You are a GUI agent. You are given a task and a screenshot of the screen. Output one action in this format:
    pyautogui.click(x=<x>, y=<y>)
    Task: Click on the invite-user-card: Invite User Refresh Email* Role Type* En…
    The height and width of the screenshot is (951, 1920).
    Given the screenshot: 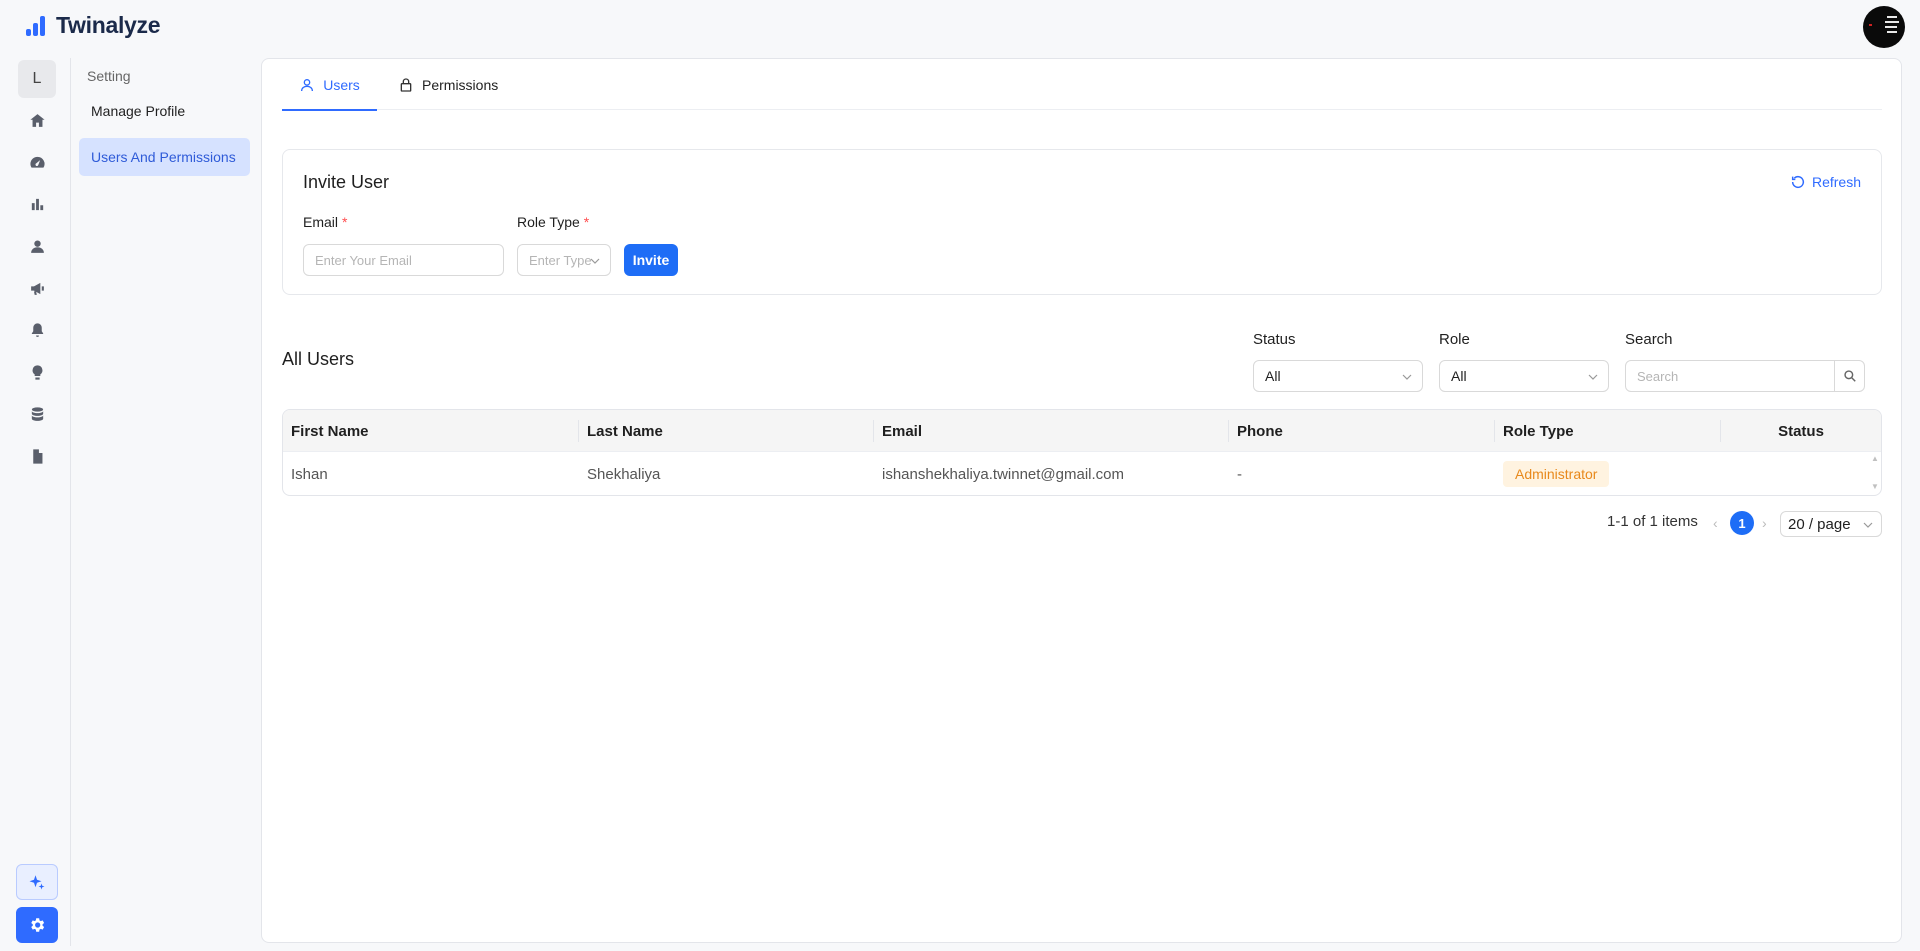 What is the action you would take?
    pyautogui.click(x=1082, y=222)
    